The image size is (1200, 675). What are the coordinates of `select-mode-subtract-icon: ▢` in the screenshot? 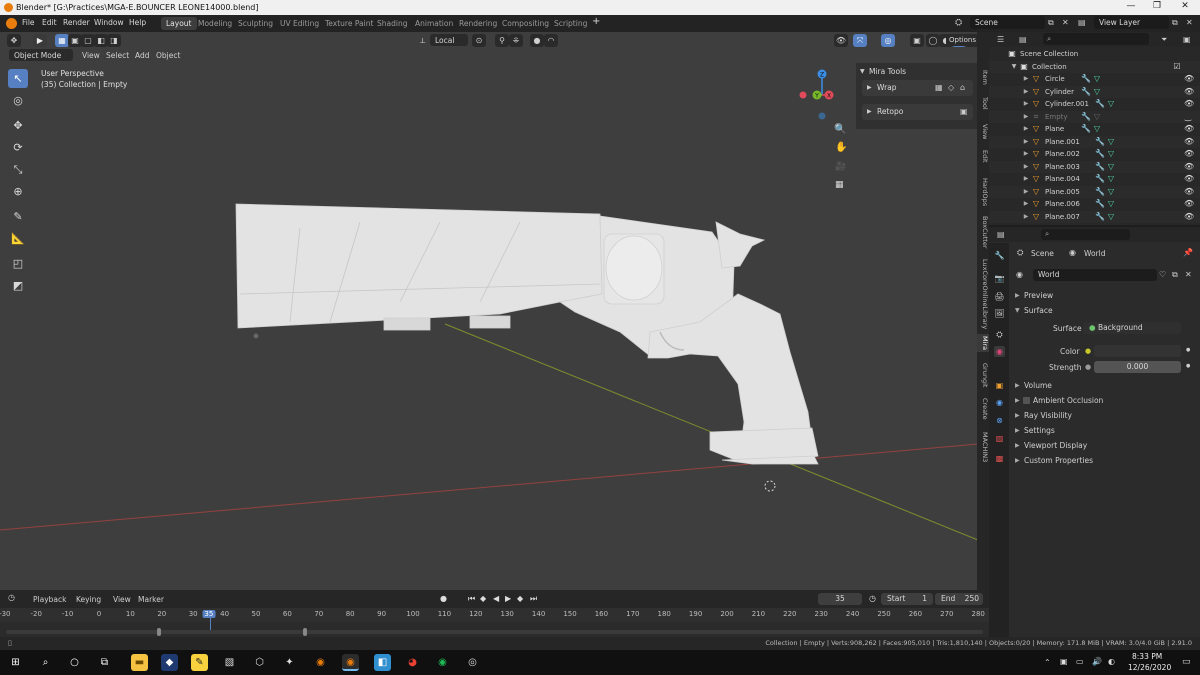 It's located at (88, 40).